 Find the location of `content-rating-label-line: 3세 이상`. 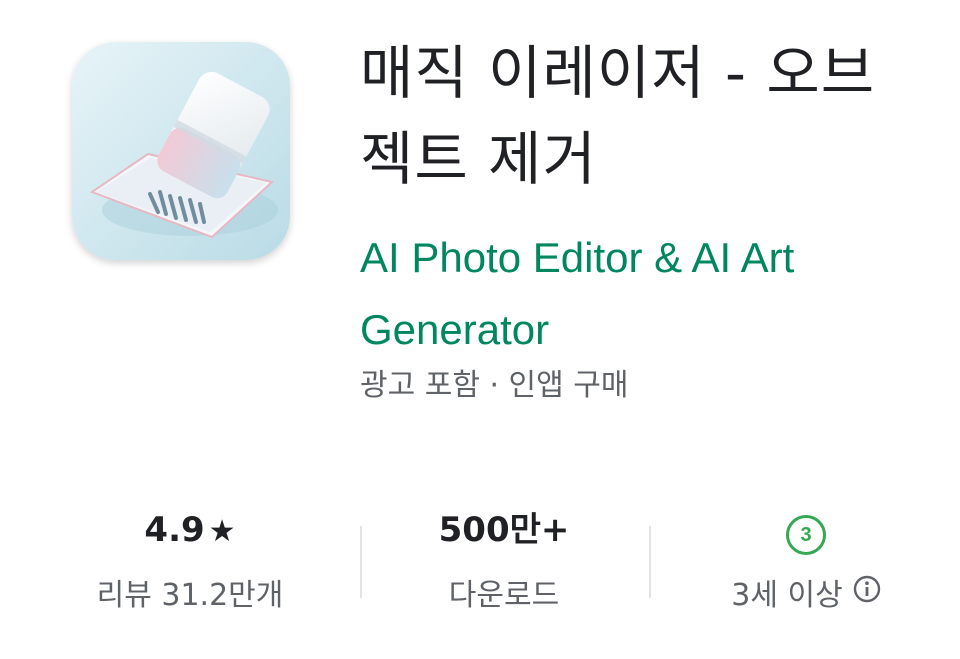

content-rating-label-line: 3세 이상 is located at coordinates (806, 596).